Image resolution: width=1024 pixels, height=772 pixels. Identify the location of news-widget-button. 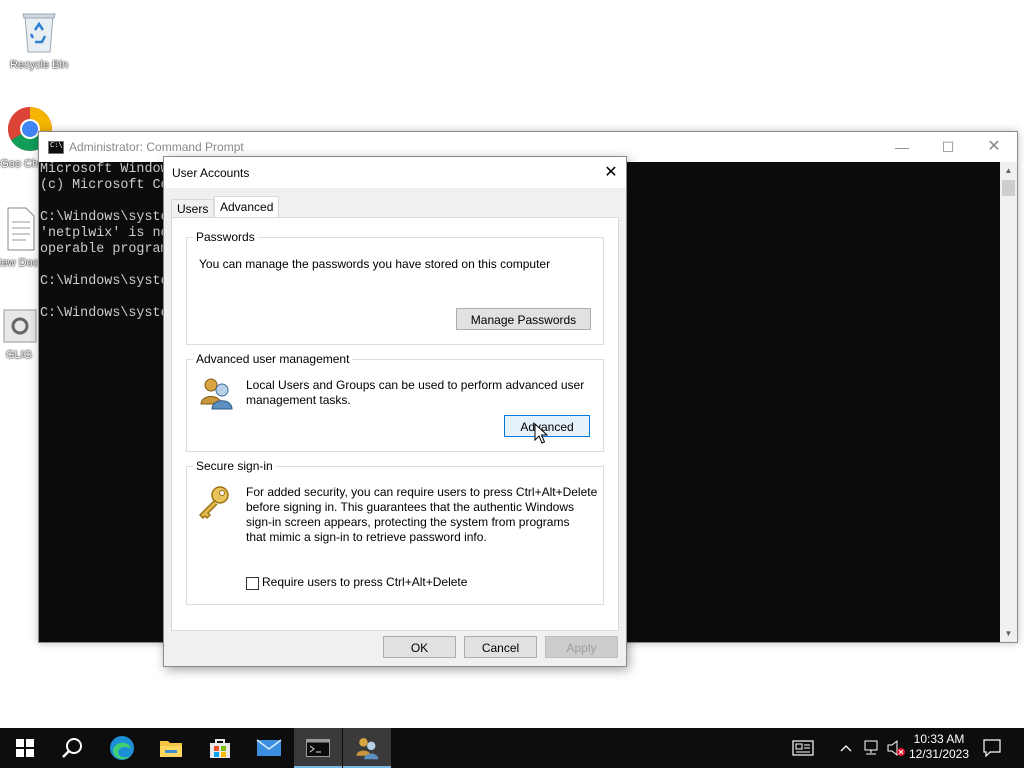
(803, 748).